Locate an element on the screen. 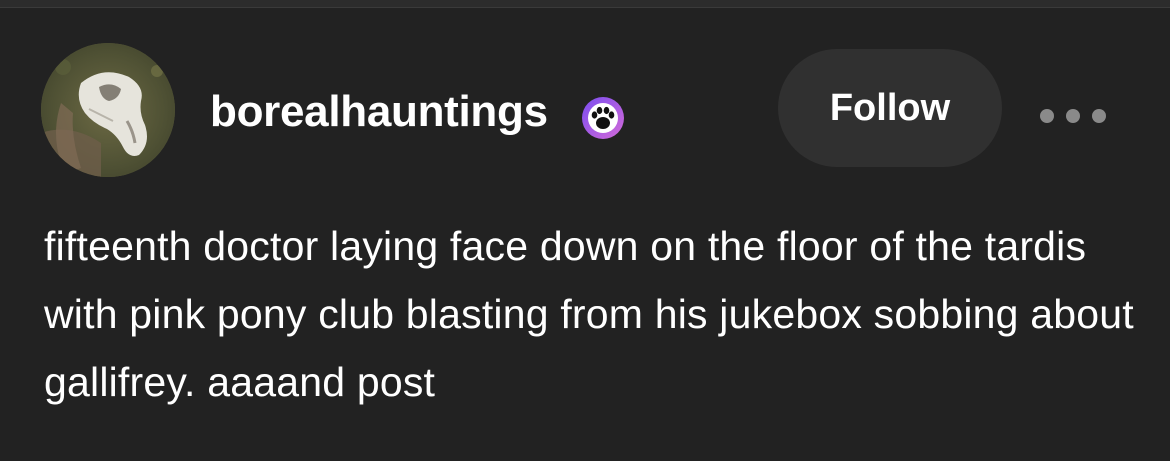 This screenshot has height=461, width=1170. username-link: borealhauntings is located at coordinates (379, 112).